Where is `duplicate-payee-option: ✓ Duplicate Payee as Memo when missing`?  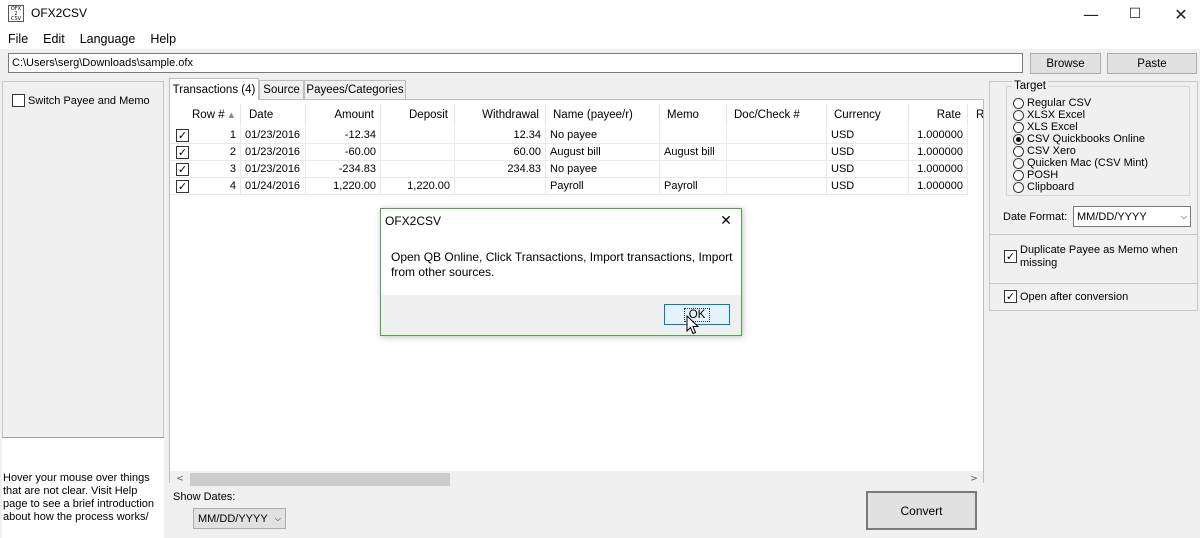
duplicate-payee-option: ✓ Duplicate Payee as Memo when missing is located at coordinates (1099, 257).